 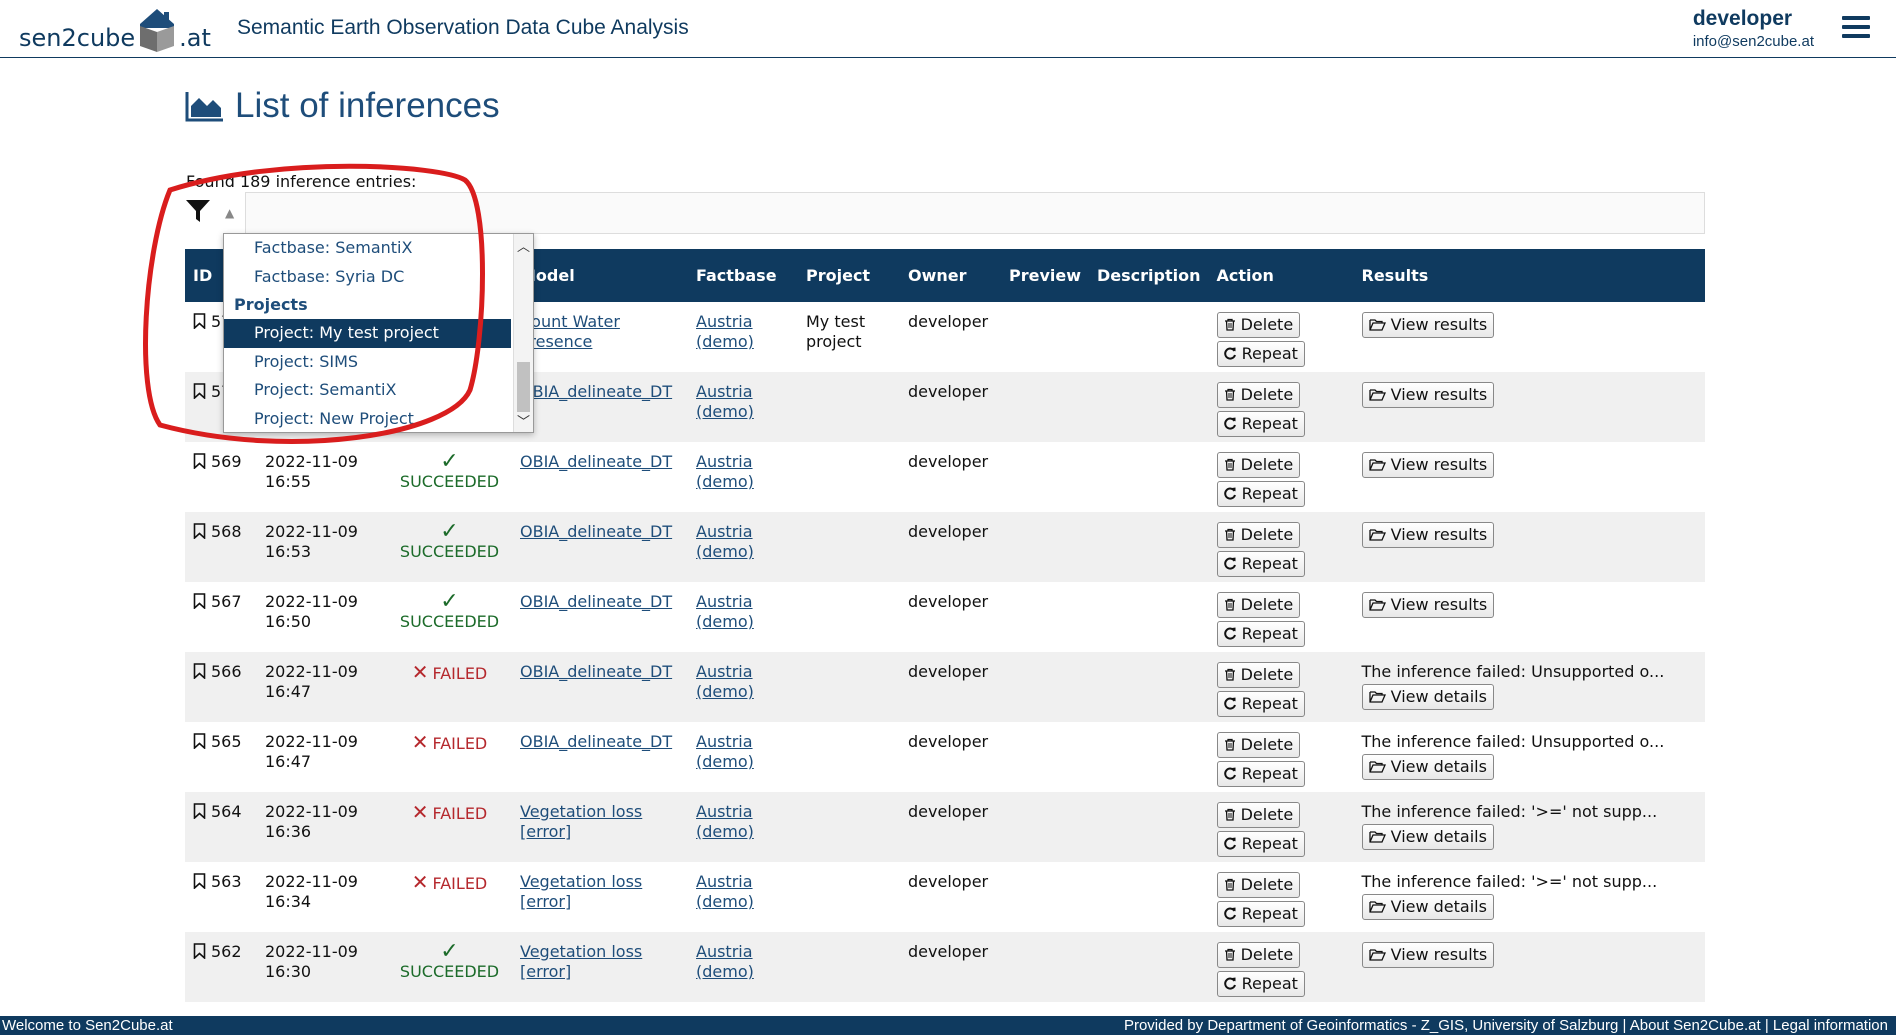 I want to click on inference-id: 566, so click(x=226, y=671).